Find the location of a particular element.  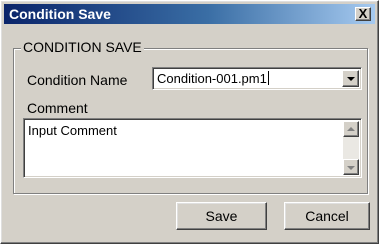

condition-name-combobox: Condition-001.pm1 is located at coordinates (257, 78).